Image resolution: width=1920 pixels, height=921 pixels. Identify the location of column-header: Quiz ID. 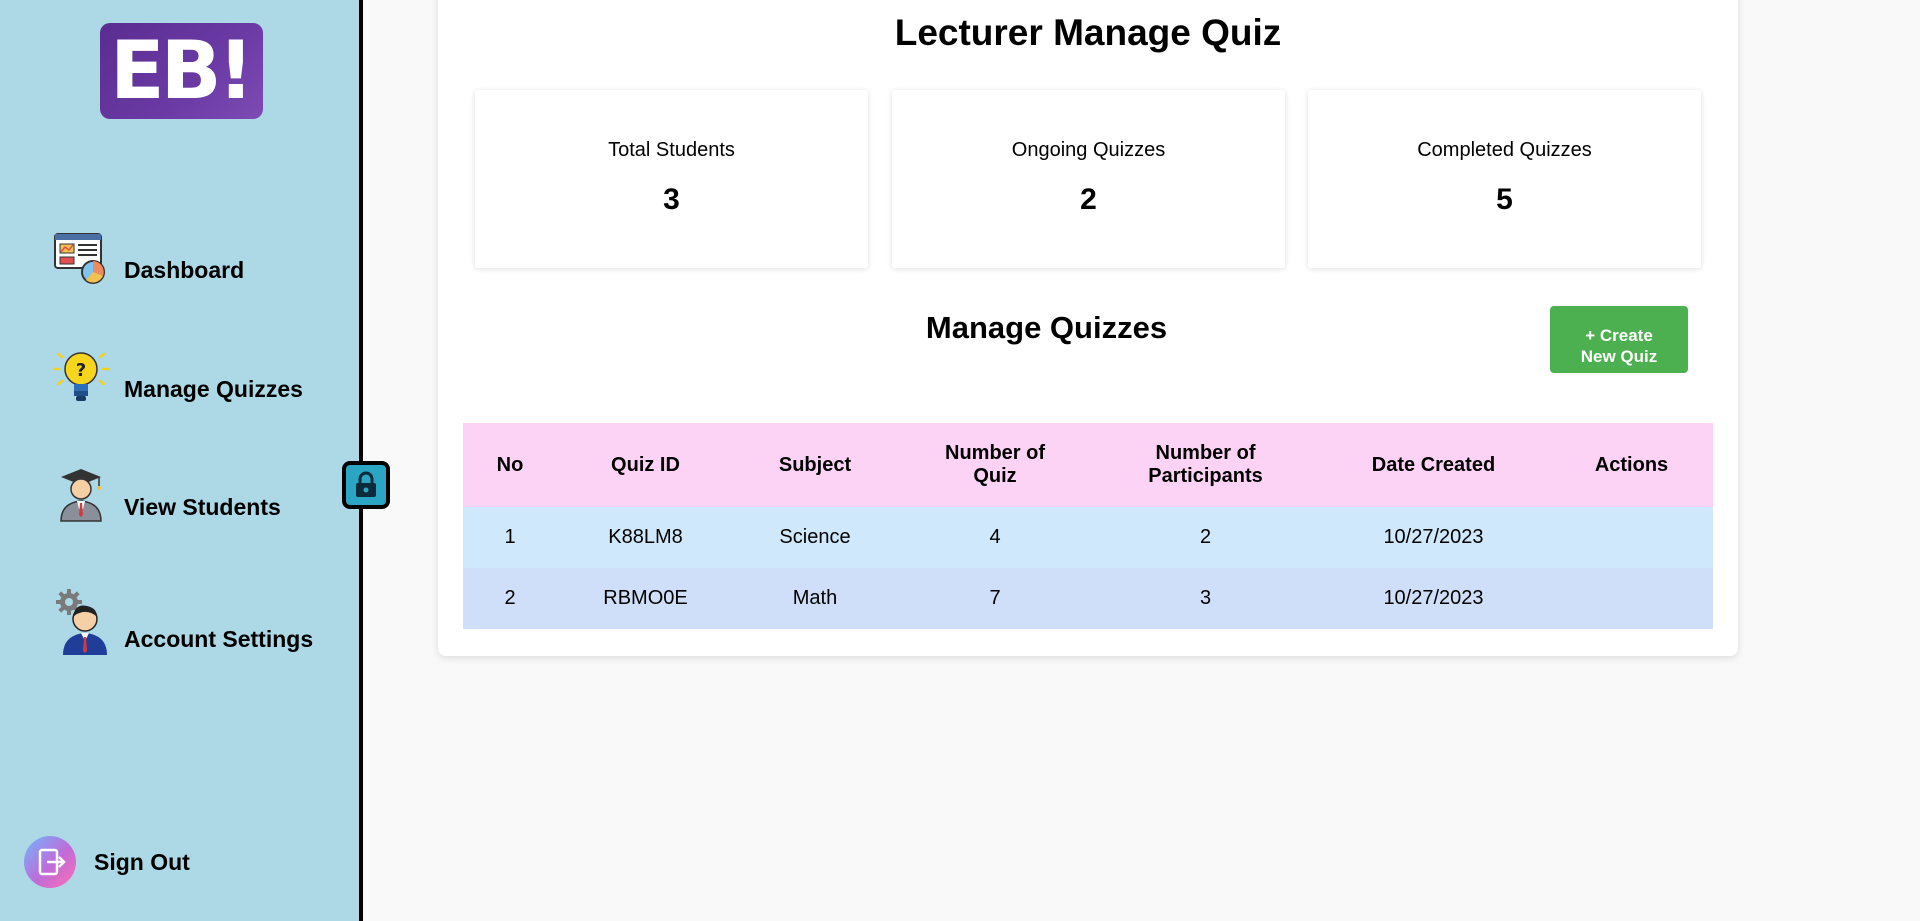
(645, 464).